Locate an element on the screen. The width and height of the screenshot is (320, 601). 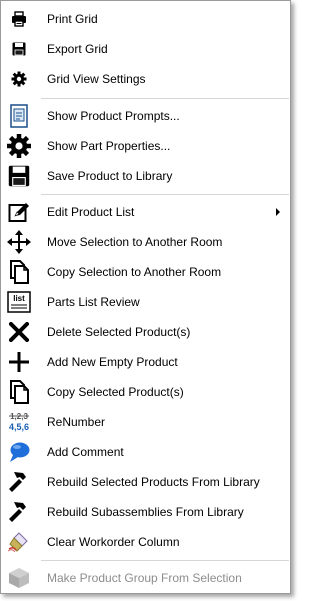
menu-item-clear-workorder-column: Clear Workorder Column is located at coordinates (145, 542).